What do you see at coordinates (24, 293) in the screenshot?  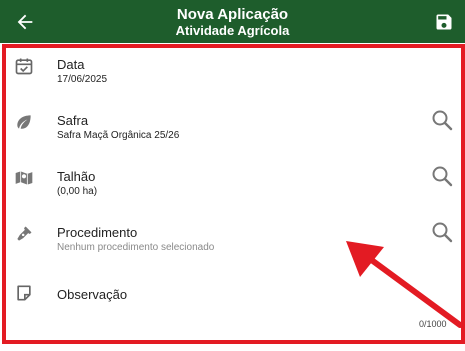 I see `note-icon` at bounding box center [24, 293].